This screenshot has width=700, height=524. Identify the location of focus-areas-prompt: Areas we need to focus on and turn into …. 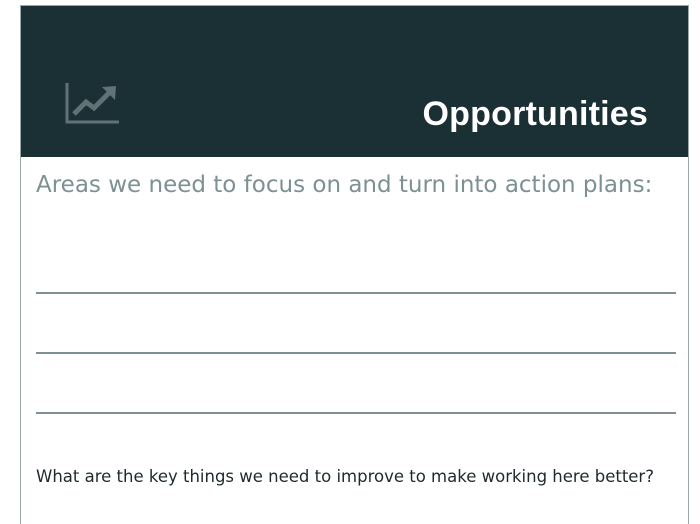
(344, 185).